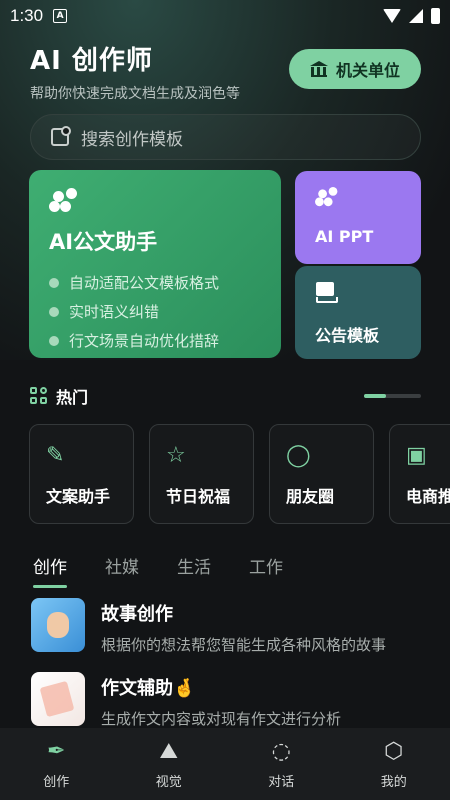  What do you see at coordinates (55, 455) in the screenshot?
I see `pen-sparkle-icon: ✎` at bounding box center [55, 455].